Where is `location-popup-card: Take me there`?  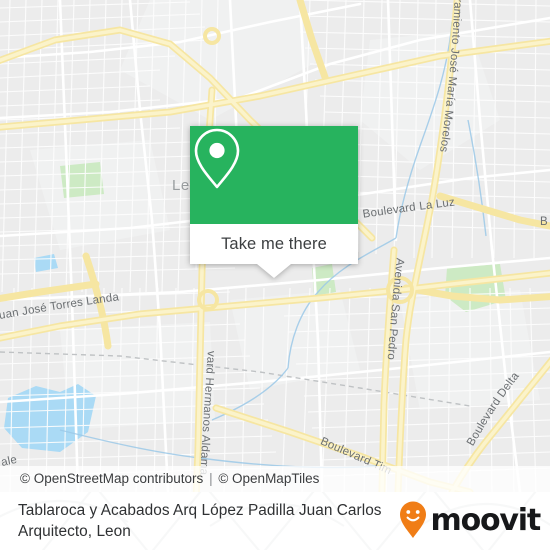 location-popup-card: Take me there is located at coordinates (274, 202).